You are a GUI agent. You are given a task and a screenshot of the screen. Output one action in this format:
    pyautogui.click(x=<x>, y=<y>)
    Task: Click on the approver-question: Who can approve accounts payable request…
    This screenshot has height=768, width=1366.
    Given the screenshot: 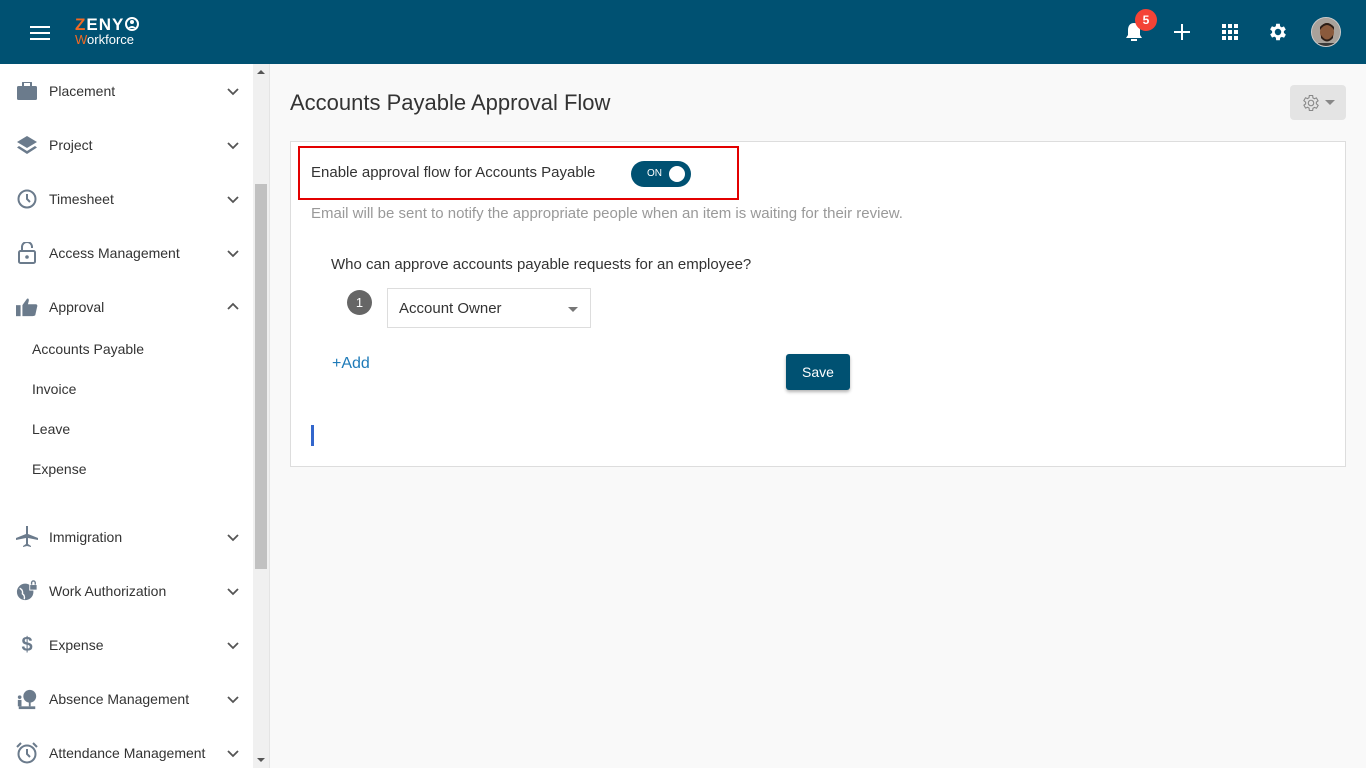 What is the action you would take?
    pyautogui.click(x=541, y=264)
    